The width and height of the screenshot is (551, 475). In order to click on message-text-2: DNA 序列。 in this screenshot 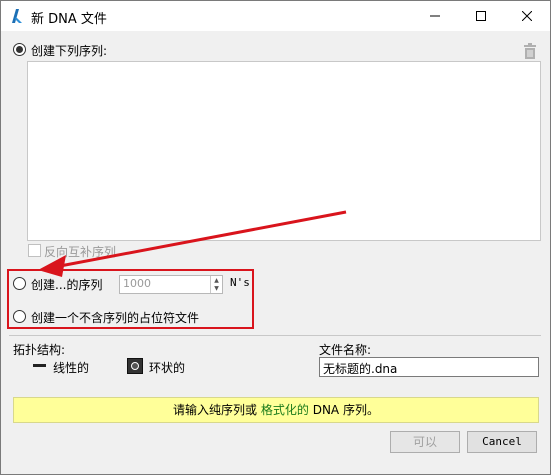, I will do `click(343, 410)`.